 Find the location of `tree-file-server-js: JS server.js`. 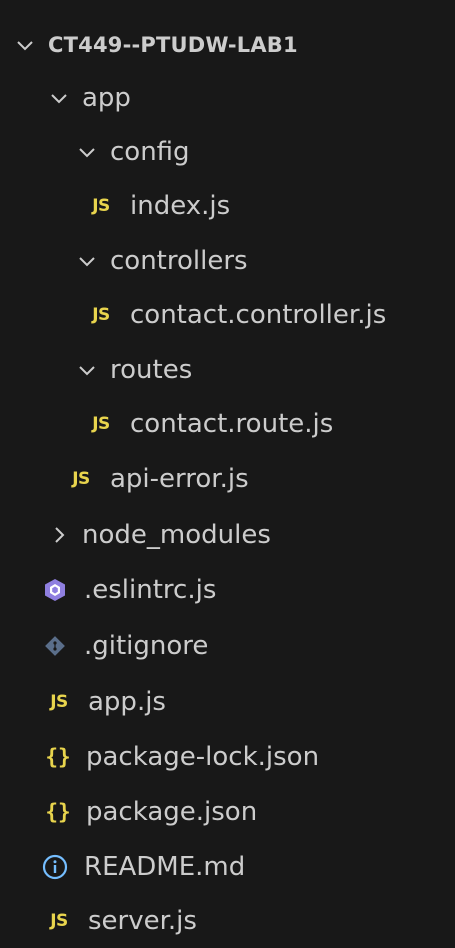

tree-file-server-js: JS server.js is located at coordinates (227, 921).